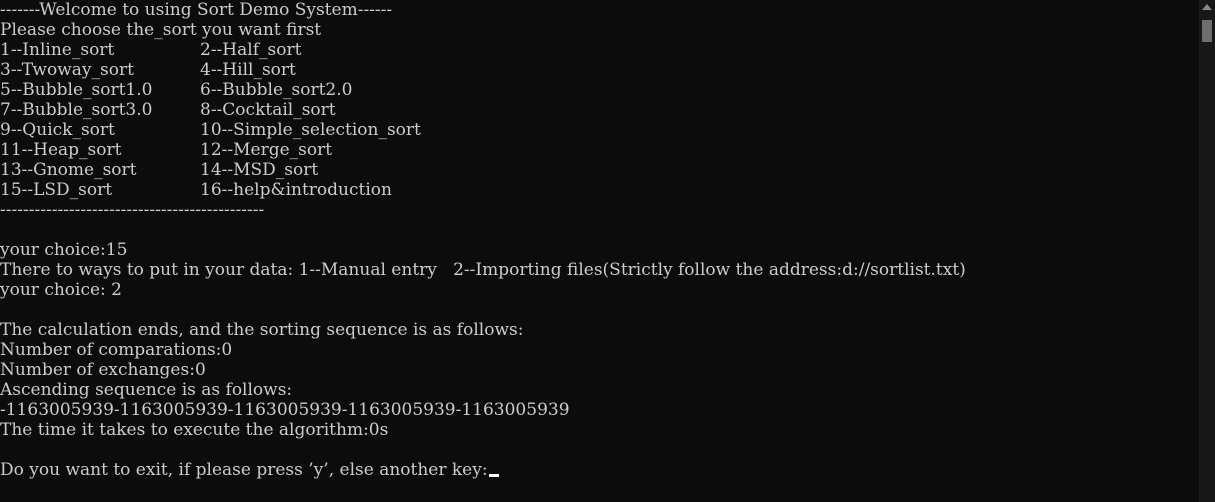 This screenshot has height=502, width=1215. I want to click on menu-option: 11--Heap_sort, so click(61, 150).